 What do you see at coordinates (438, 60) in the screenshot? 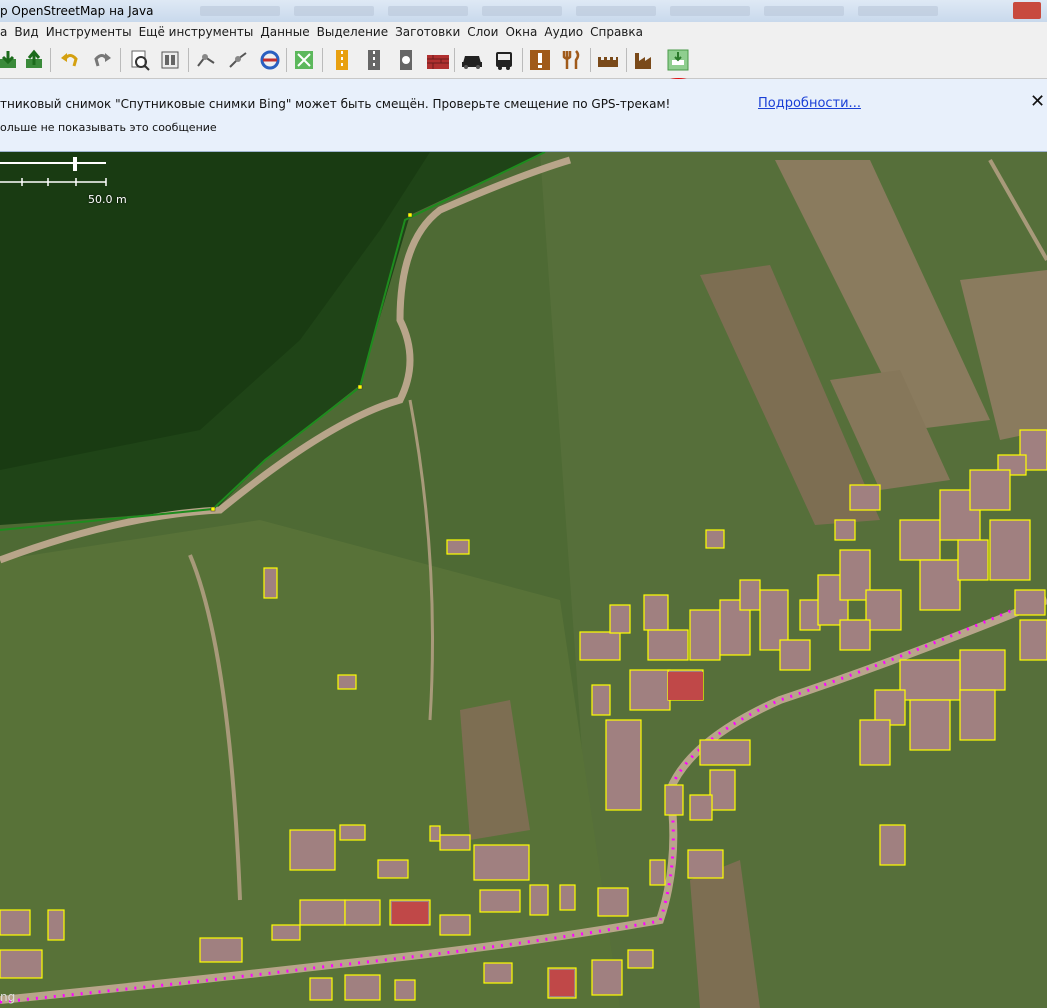
I see `barrier-icon` at bounding box center [438, 60].